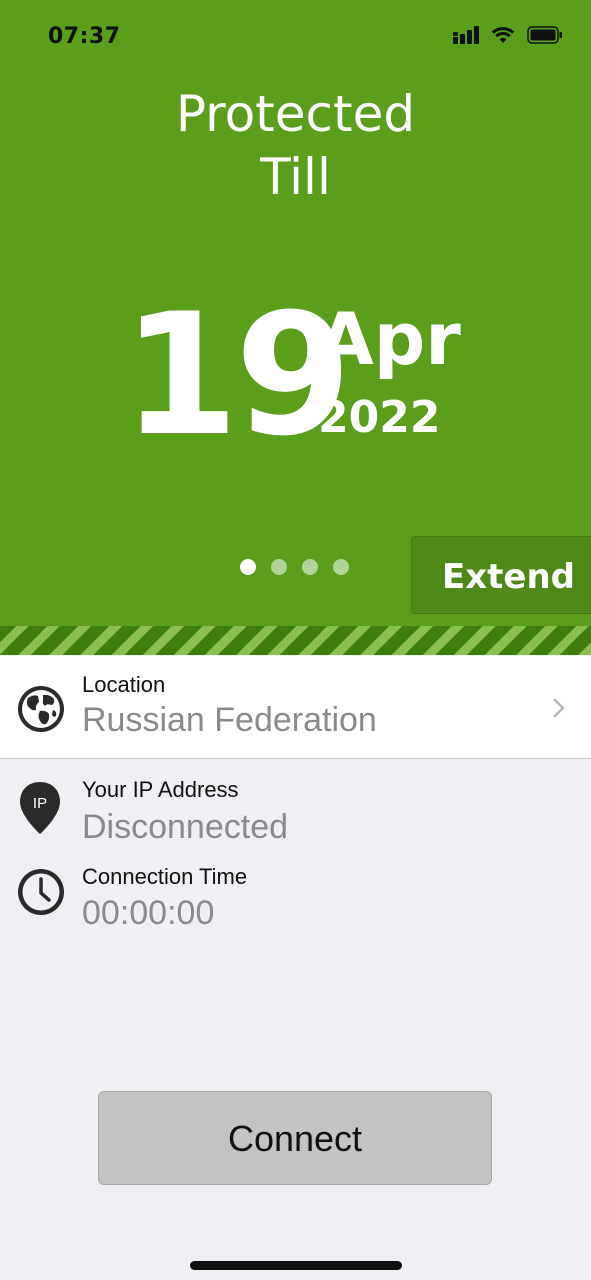  Describe the element at coordinates (295, 177) in the screenshot. I see `till-title: Till` at that location.